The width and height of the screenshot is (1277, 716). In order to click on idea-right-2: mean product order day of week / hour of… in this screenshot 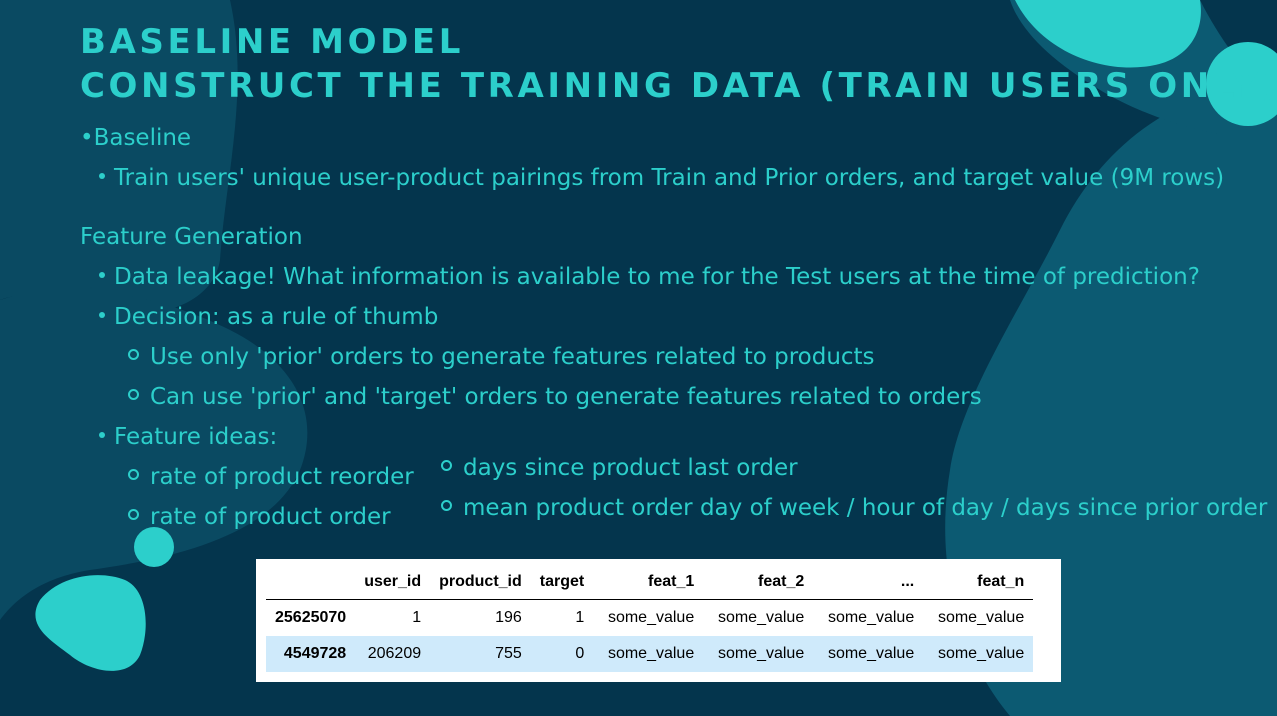, I will do `click(854, 508)`.